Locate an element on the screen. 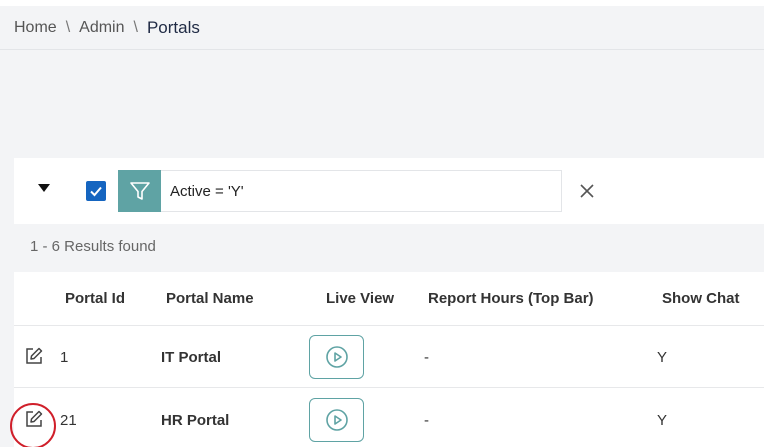  table-row: 1 IT Portal - Y is located at coordinates (389, 357).